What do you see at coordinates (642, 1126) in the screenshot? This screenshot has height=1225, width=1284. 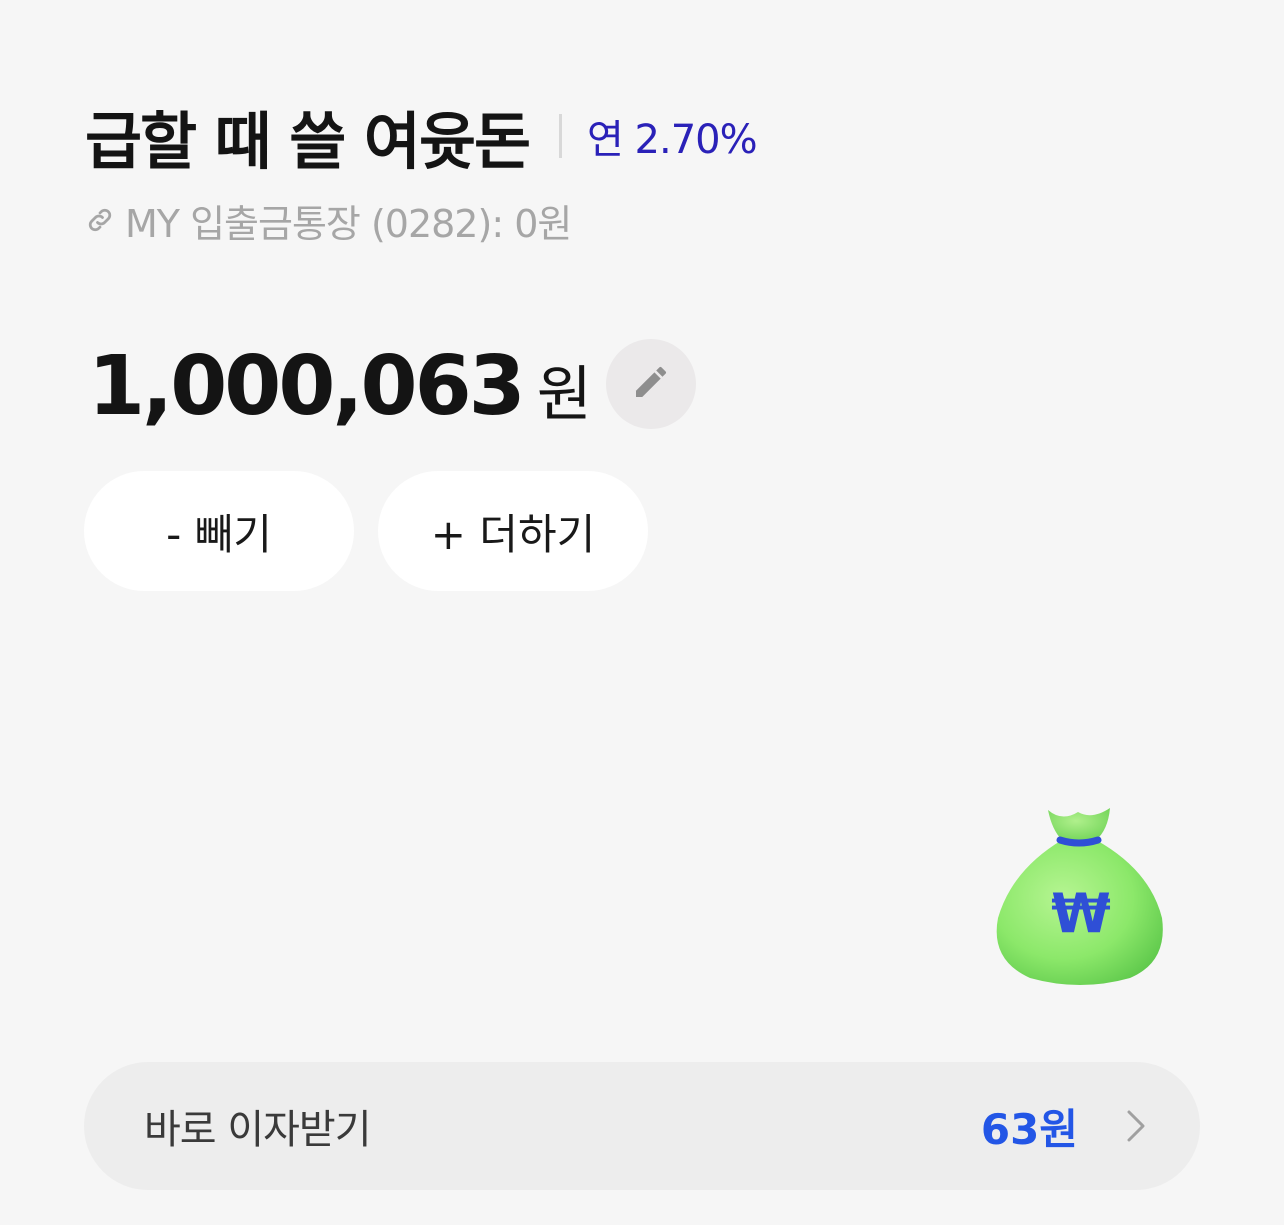 I see `instant-interest-button: 바로 이자받기 63원` at bounding box center [642, 1126].